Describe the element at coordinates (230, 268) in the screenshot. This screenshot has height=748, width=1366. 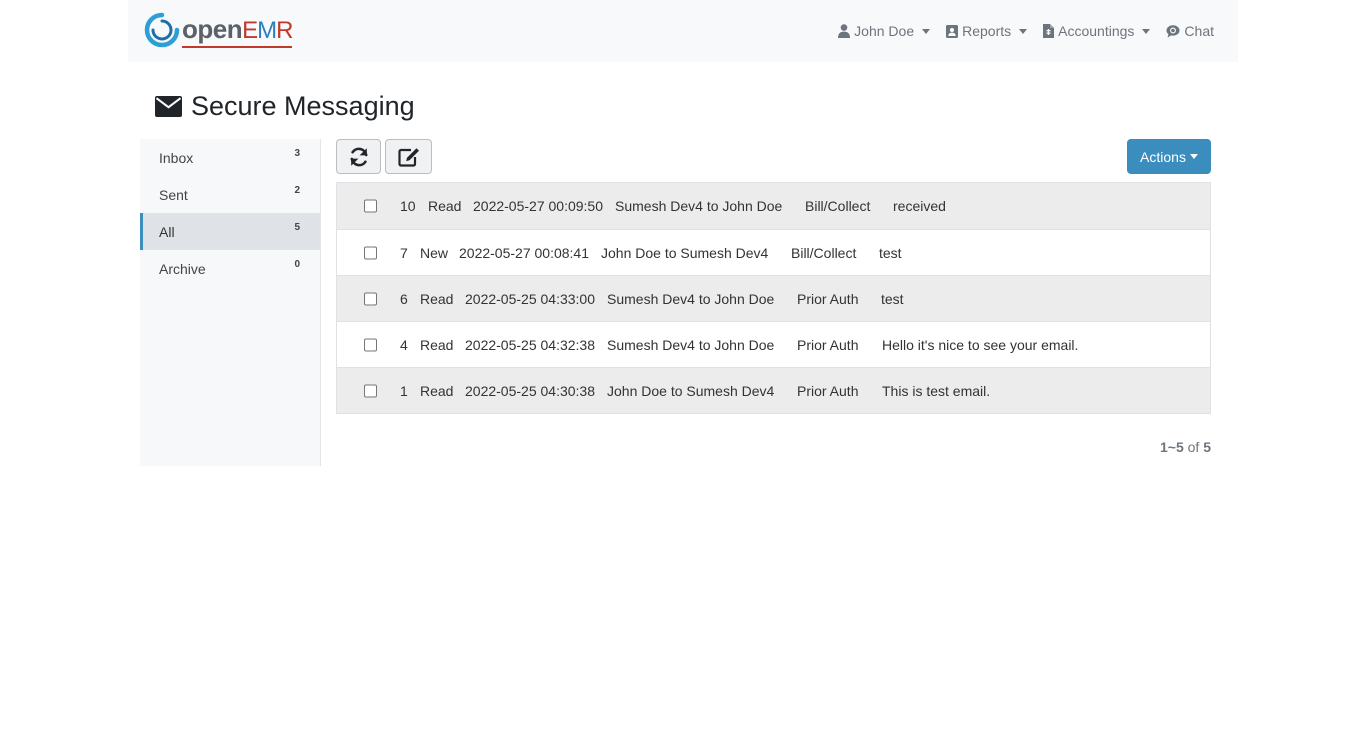
I see `folder-archive: Archive 0` at that location.